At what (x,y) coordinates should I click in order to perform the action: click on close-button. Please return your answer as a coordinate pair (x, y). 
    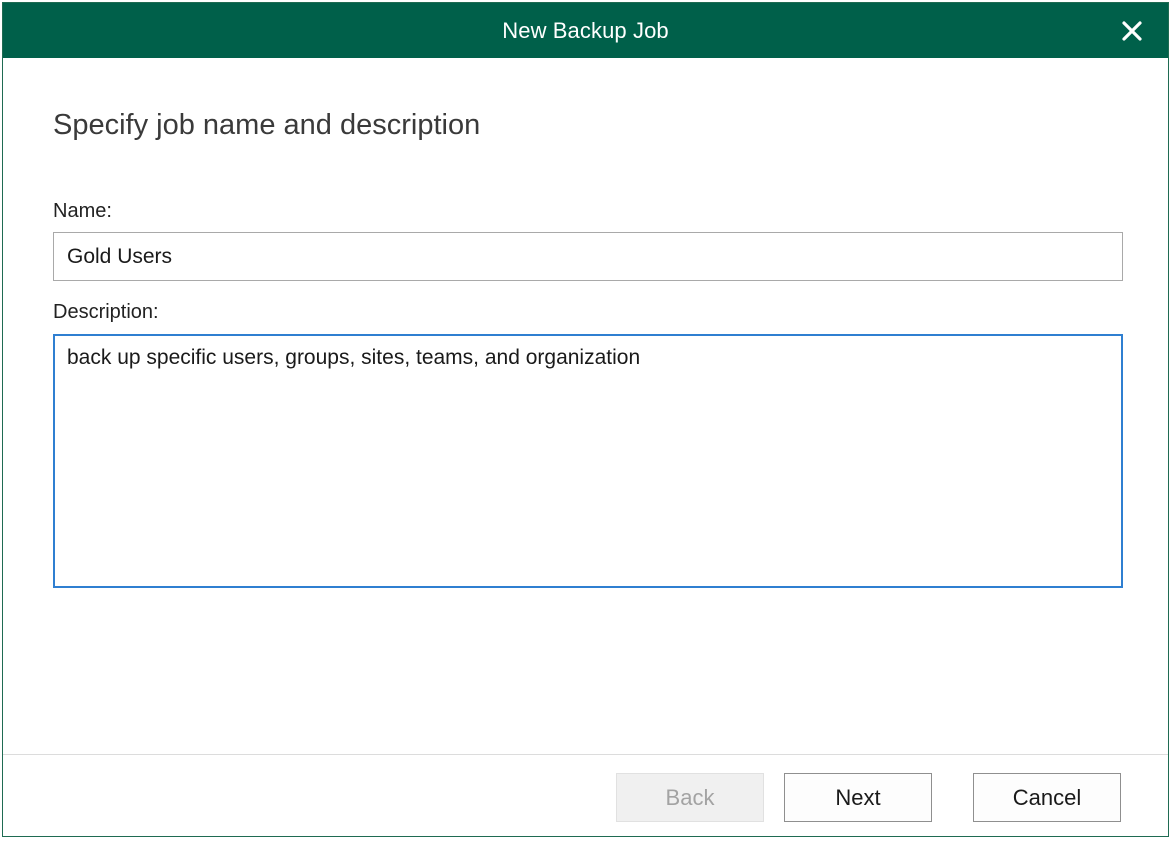
    Looking at the image, I should click on (1132, 31).